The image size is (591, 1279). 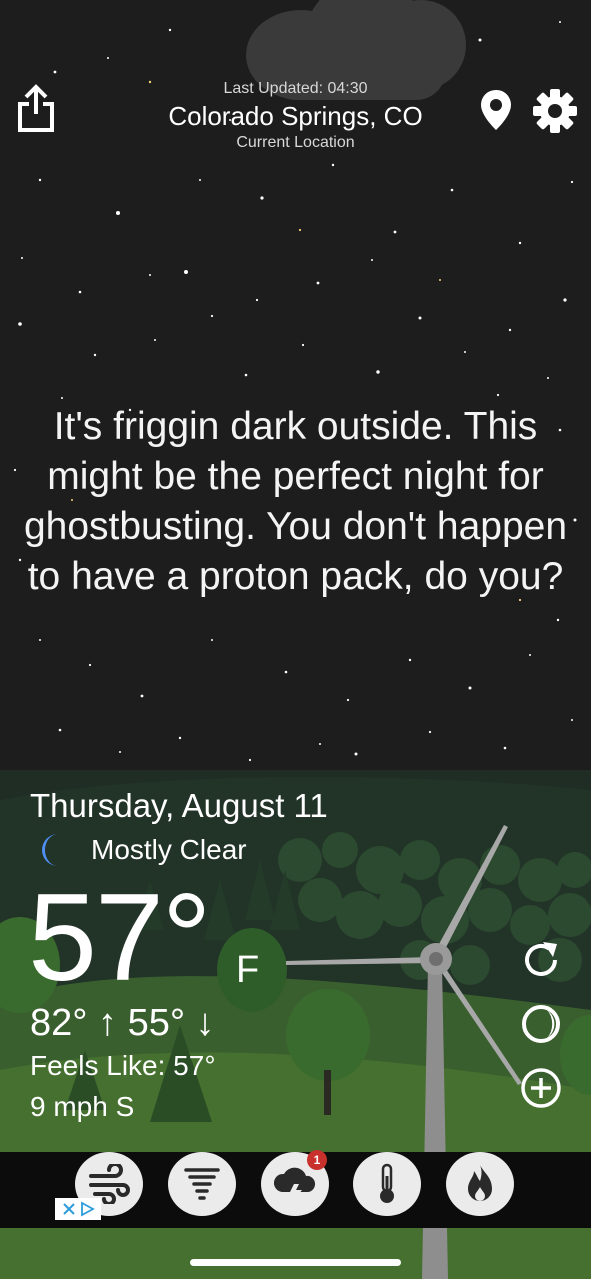 What do you see at coordinates (50, 850) in the screenshot?
I see `moon-icon` at bounding box center [50, 850].